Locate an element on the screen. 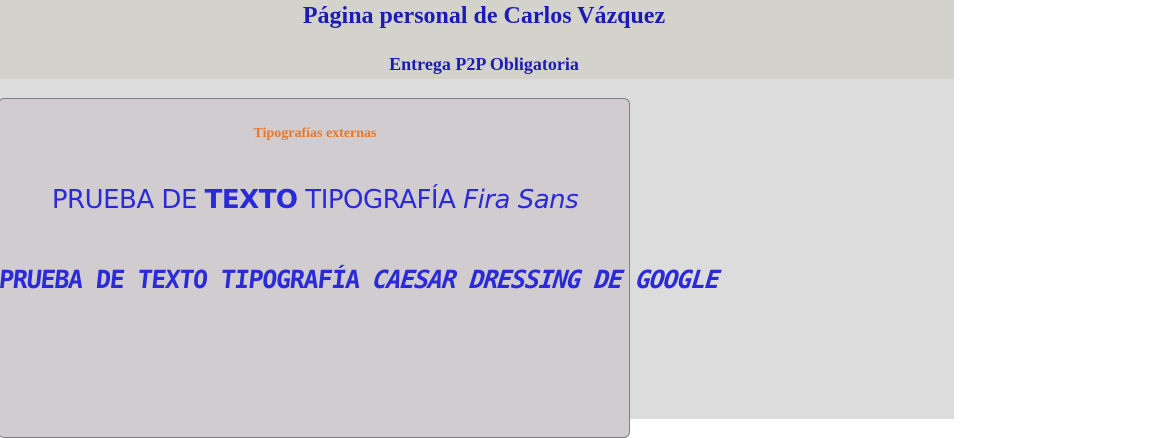 The height and width of the screenshot is (438, 1166). section-heading: Tipografías externas is located at coordinates (315, 133).